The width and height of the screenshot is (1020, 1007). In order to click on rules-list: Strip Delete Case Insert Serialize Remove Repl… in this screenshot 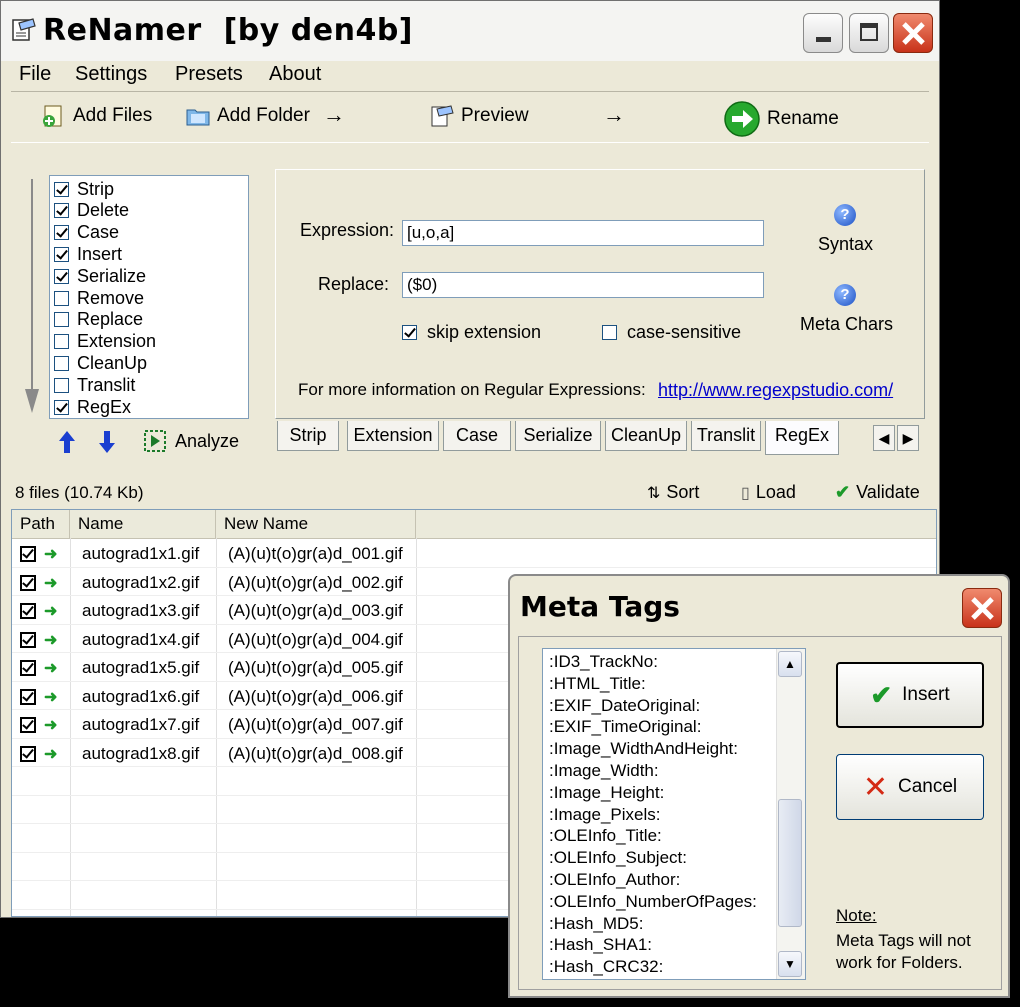, I will do `click(149, 297)`.